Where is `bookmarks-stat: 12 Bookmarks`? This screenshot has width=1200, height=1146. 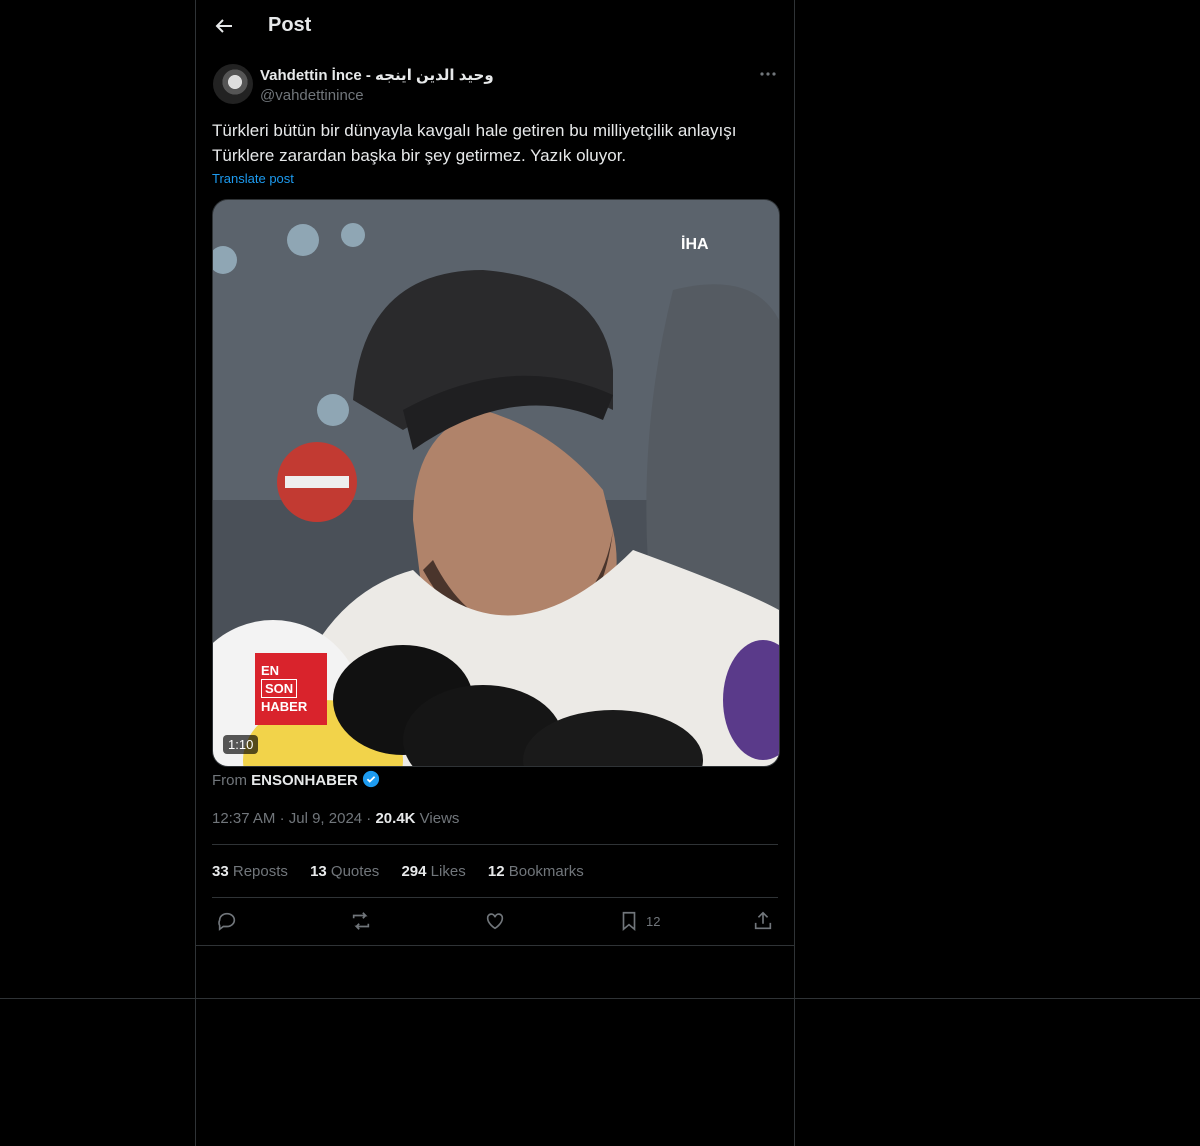
bookmarks-stat: 12 Bookmarks is located at coordinates (536, 871).